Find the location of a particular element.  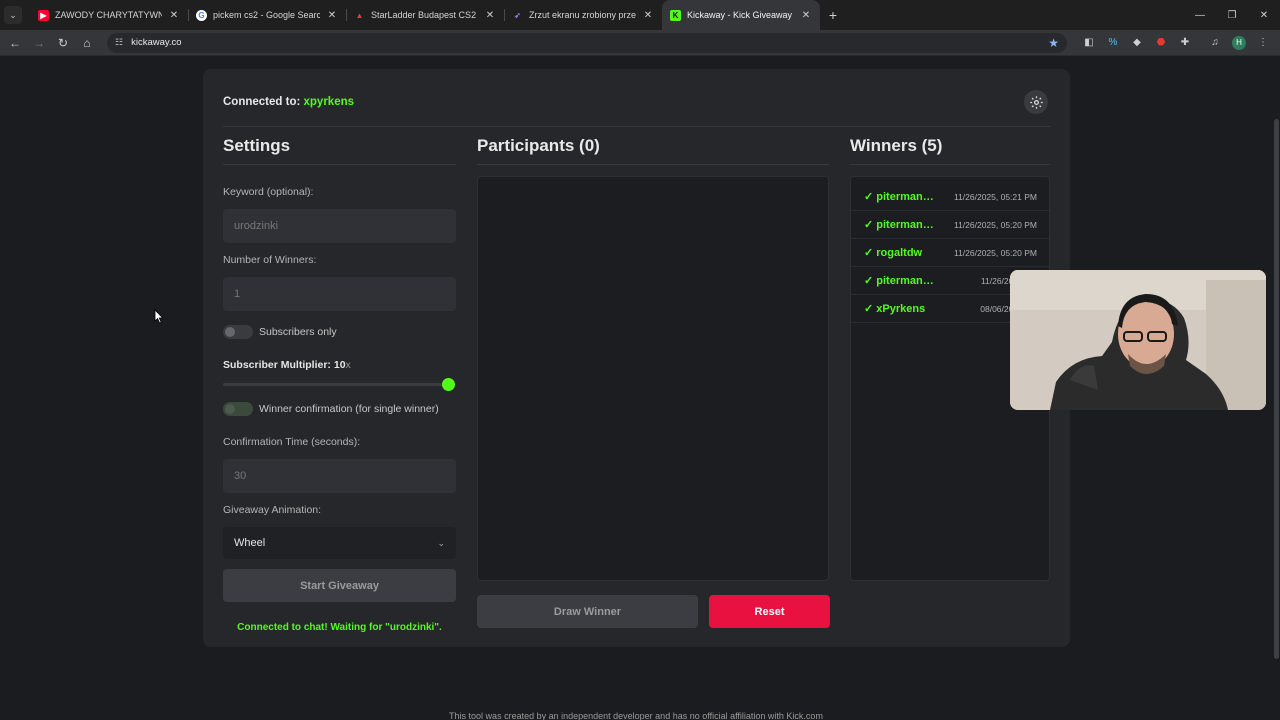

animation-select: Wheel ⌄ is located at coordinates (339, 543).